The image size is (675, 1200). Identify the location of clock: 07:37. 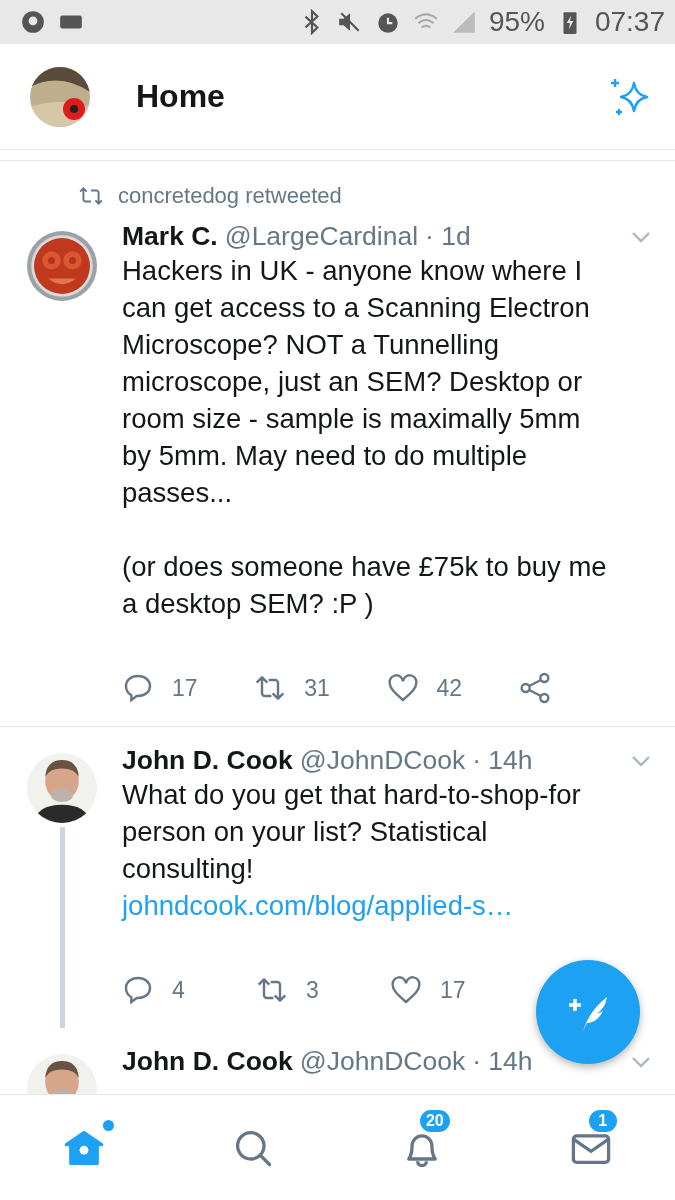
(629, 22).